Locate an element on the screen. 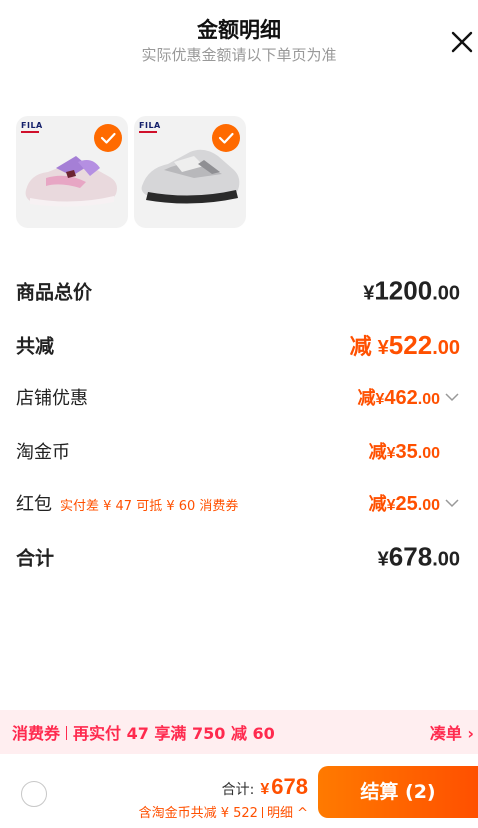 The height and width of the screenshot is (828, 478). total-discount-value: 减 ¥522.00 is located at coordinates (405, 345).